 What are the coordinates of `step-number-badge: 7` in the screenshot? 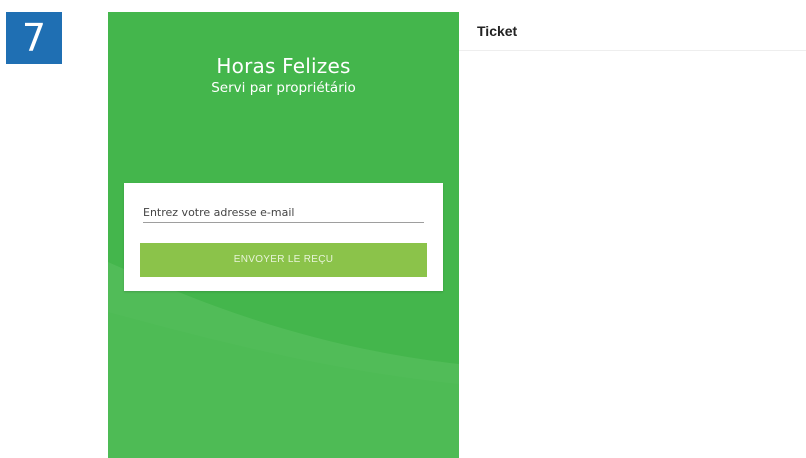 It's located at (34, 38).